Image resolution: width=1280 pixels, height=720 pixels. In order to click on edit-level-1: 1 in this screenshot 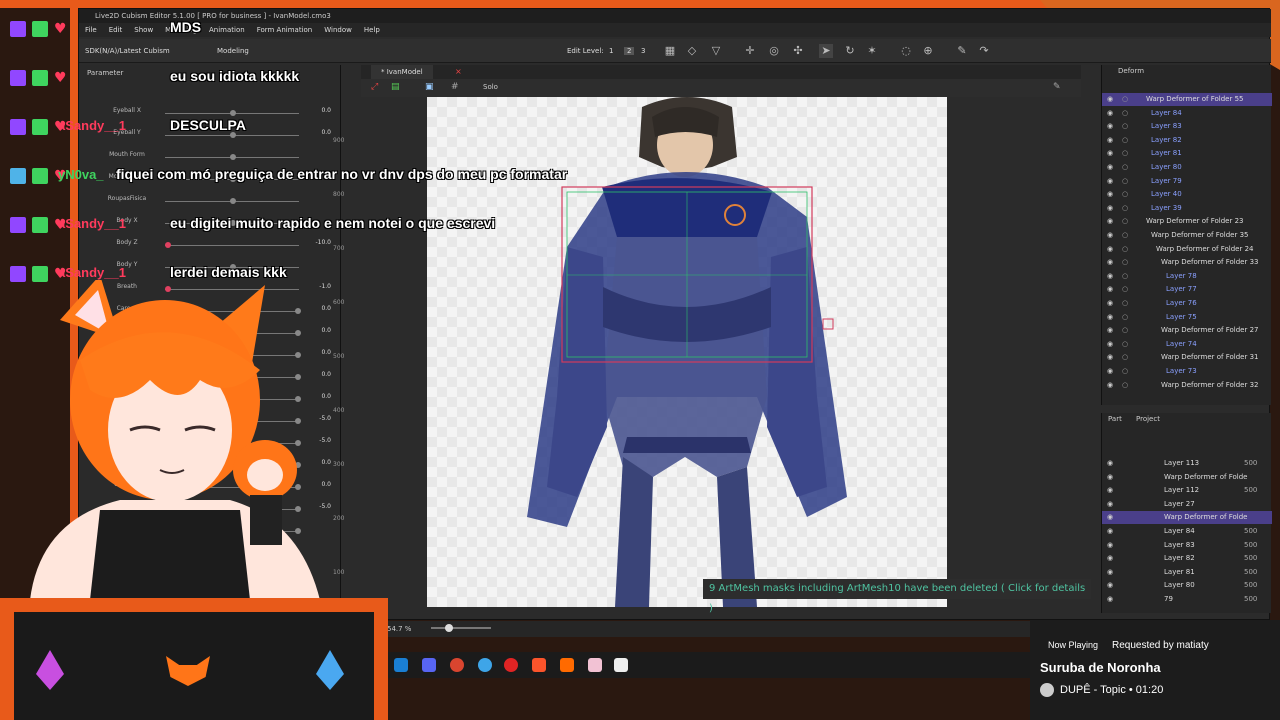, I will do `click(611, 51)`.